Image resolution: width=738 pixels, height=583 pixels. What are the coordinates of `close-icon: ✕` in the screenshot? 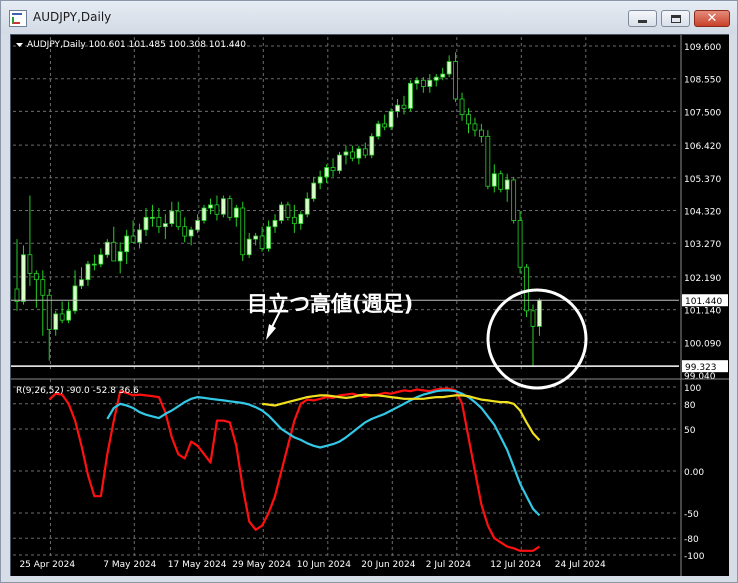 It's located at (712, 18).